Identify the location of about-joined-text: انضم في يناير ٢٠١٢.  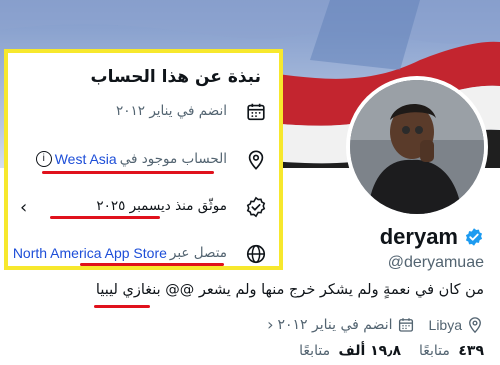
(171, 111).